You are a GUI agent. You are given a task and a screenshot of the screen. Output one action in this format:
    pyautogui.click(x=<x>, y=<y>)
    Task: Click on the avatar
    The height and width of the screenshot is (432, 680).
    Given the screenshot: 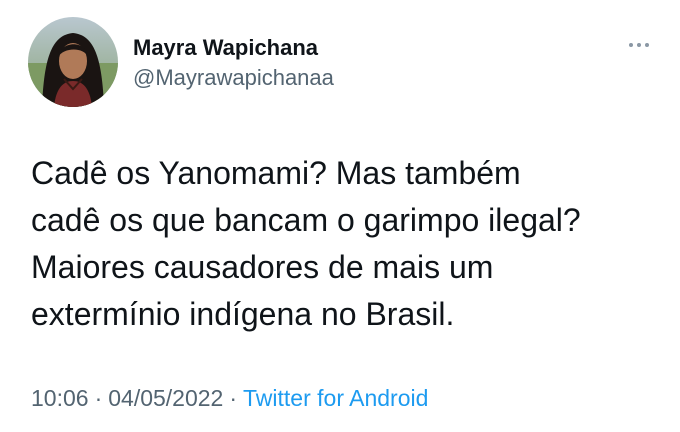 What is the action you would take?
    pyautogui.click(x=73, y=62)
    